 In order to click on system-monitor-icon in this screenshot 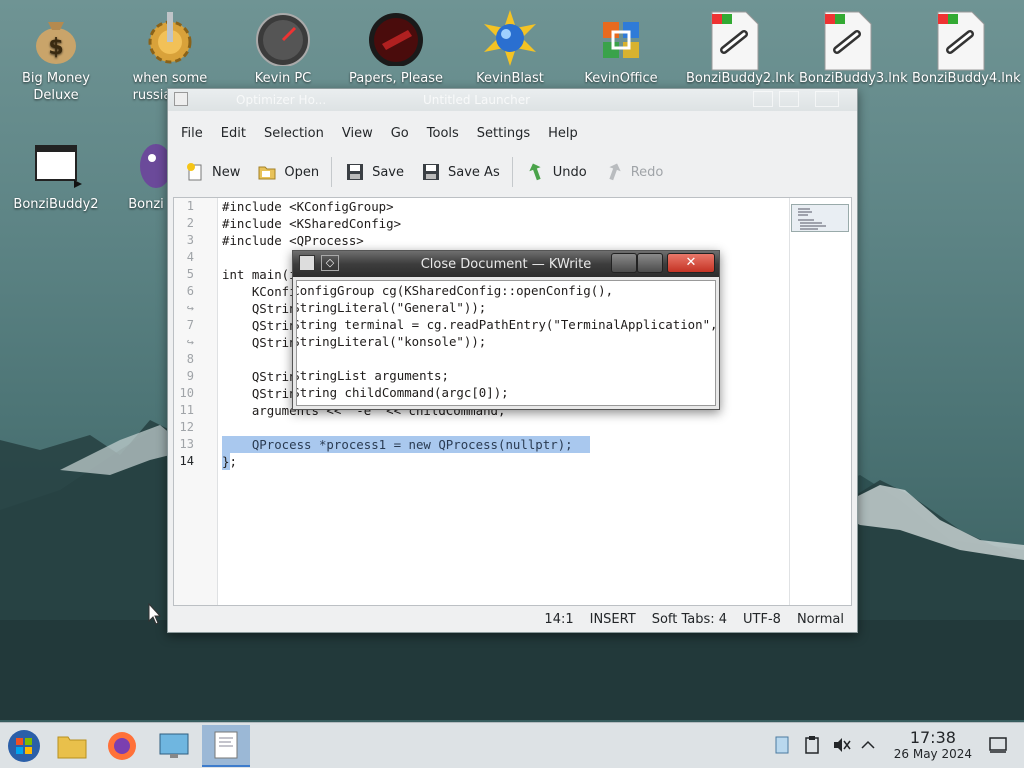, I will do `click(174, 745)`.